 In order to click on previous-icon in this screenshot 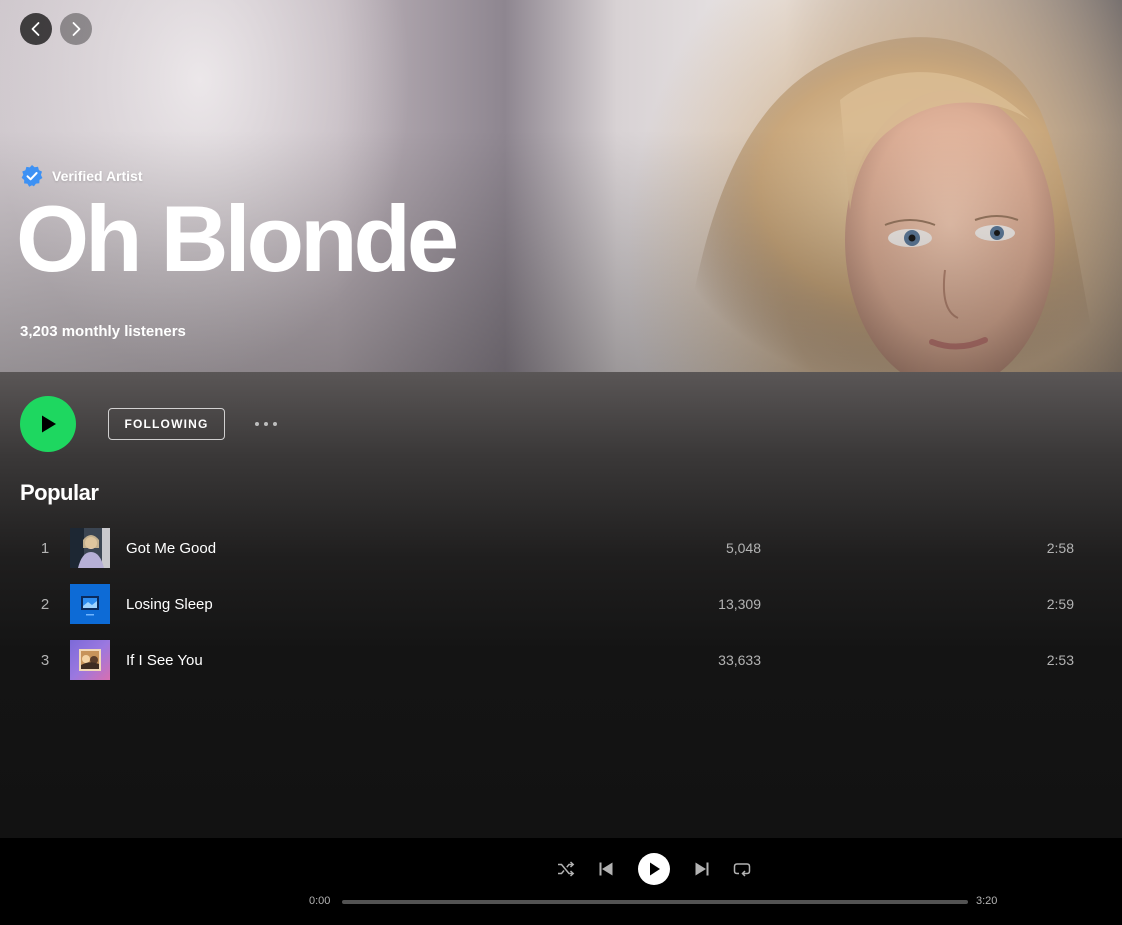, I will do `click(606, 869)`.